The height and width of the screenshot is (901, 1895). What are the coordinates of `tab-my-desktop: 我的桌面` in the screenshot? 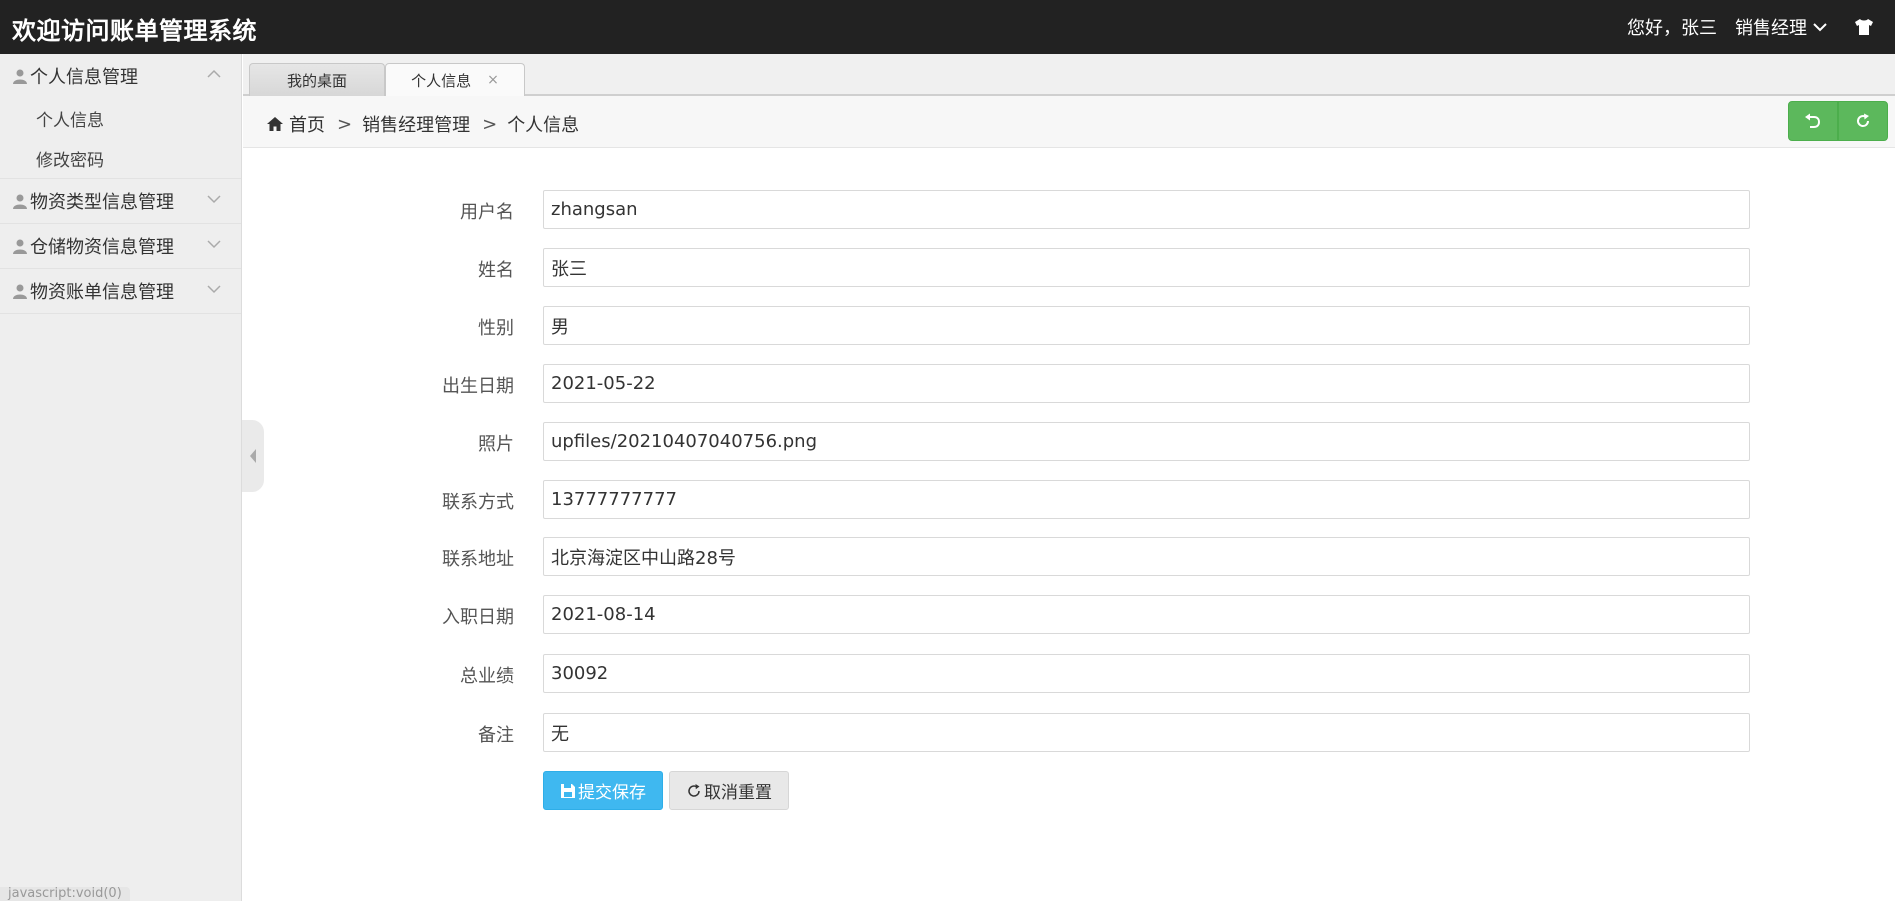 It's located at (317, 79).